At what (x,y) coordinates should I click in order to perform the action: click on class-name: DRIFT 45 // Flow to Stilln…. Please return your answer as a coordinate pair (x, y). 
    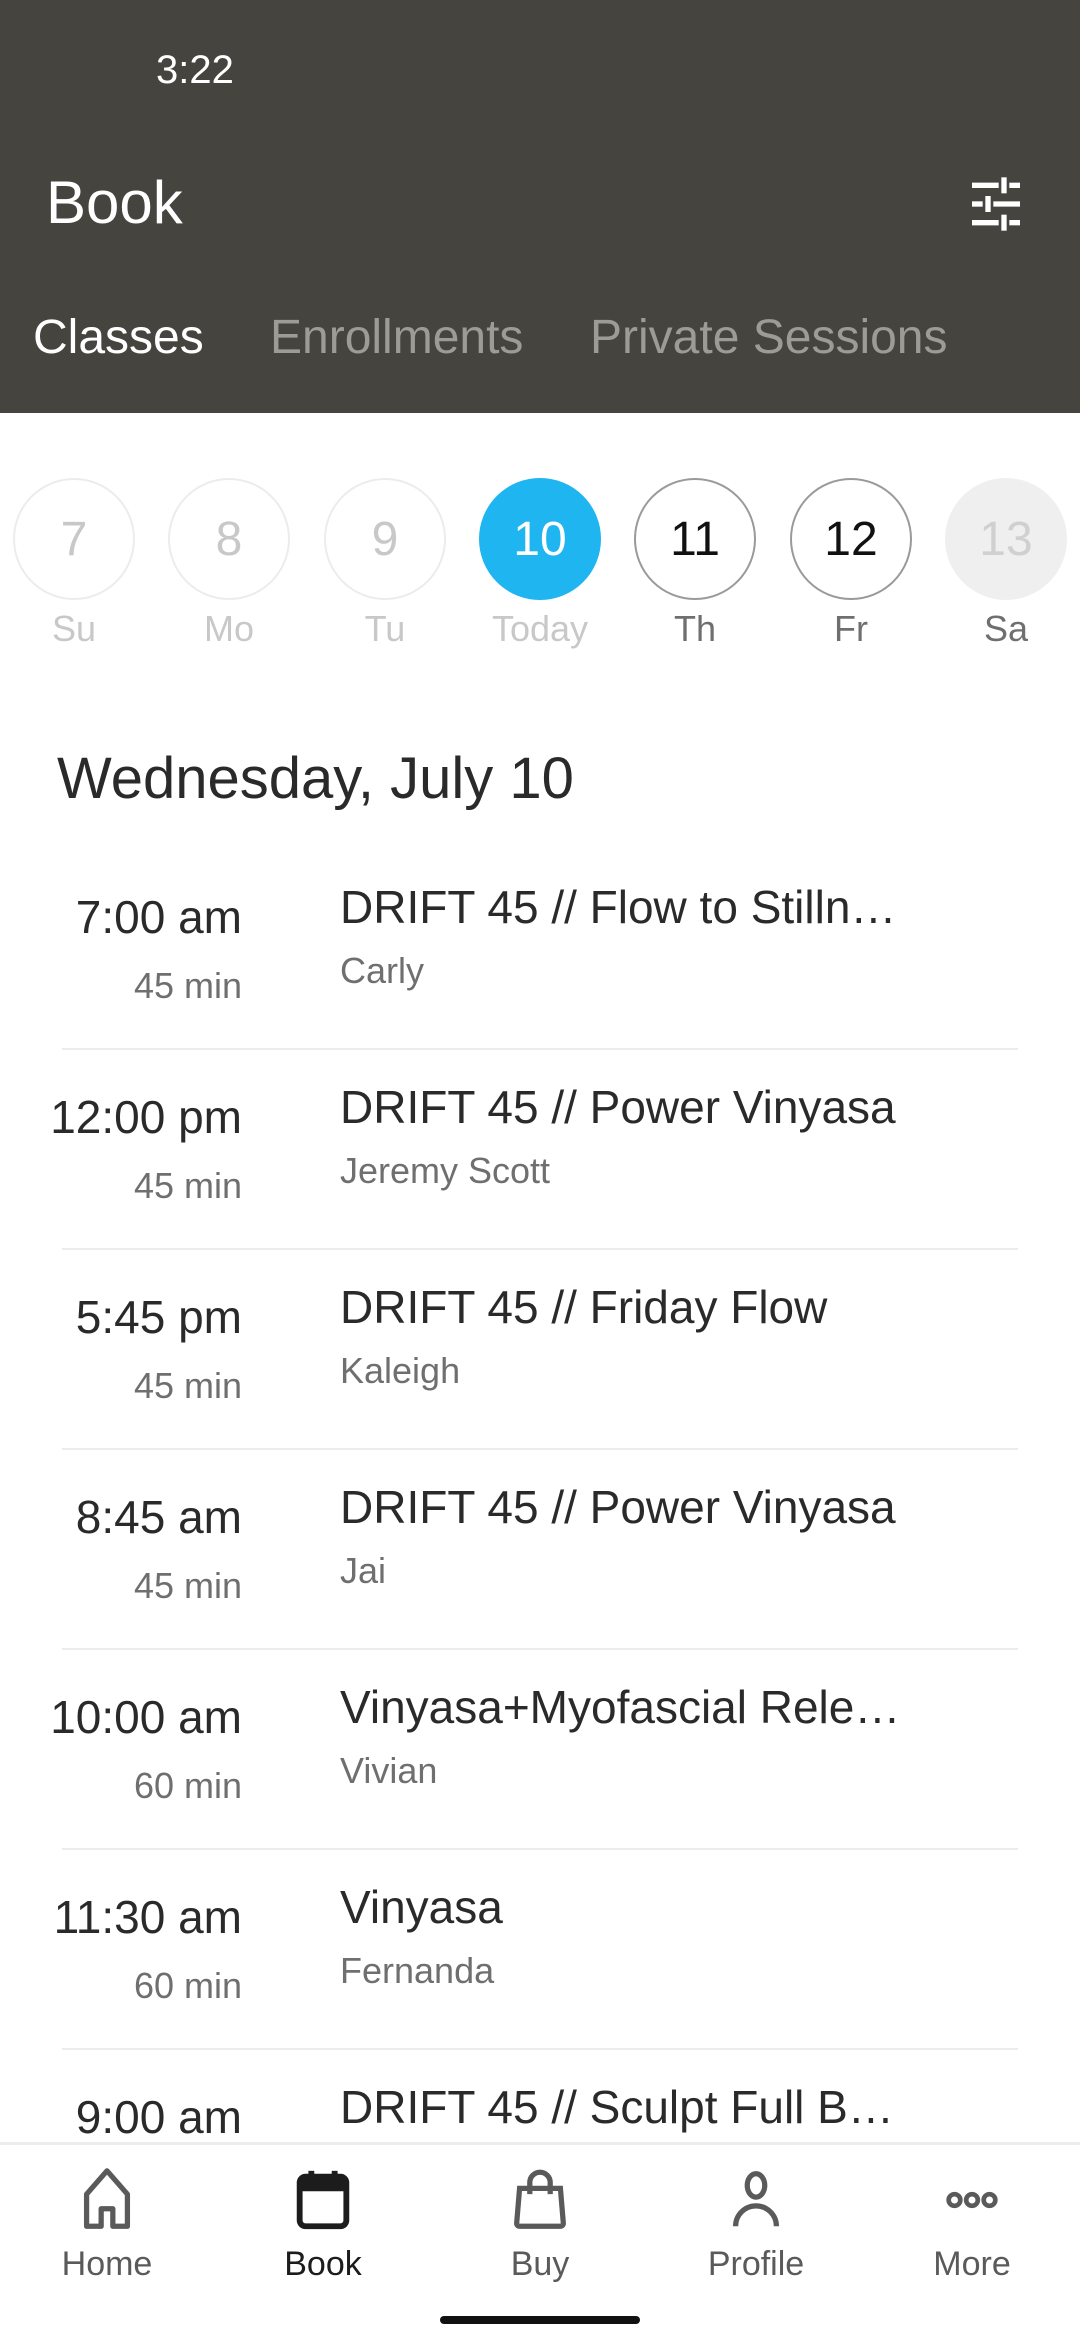
    Looking at the image, I should click on (618, 907).